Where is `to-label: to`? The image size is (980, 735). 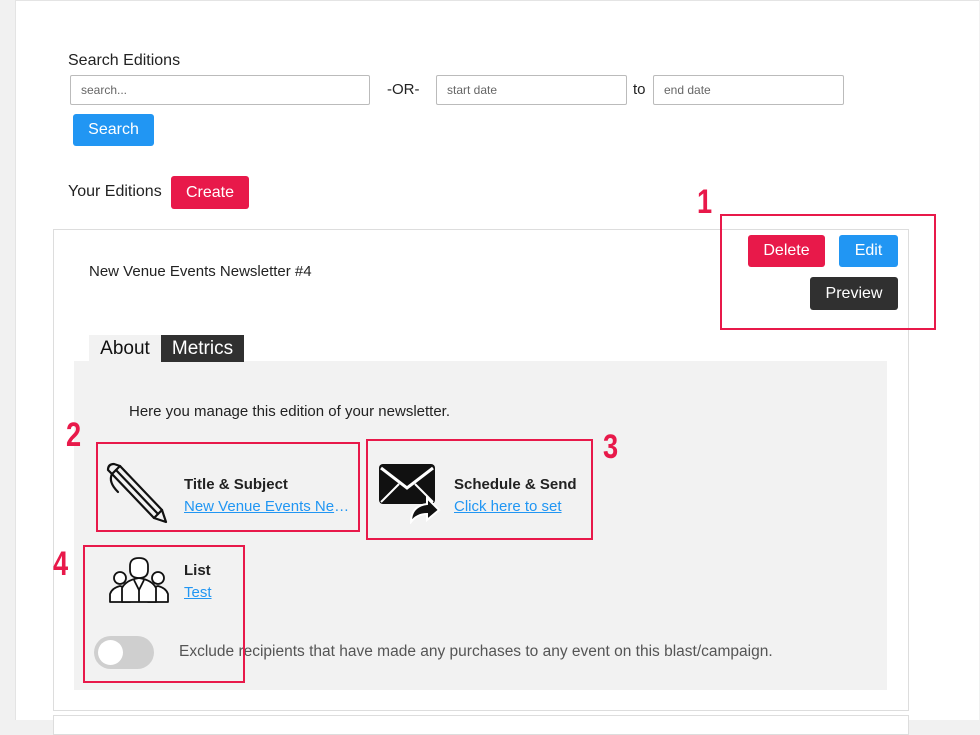 to-label: to is located at coordinates (639, 89).